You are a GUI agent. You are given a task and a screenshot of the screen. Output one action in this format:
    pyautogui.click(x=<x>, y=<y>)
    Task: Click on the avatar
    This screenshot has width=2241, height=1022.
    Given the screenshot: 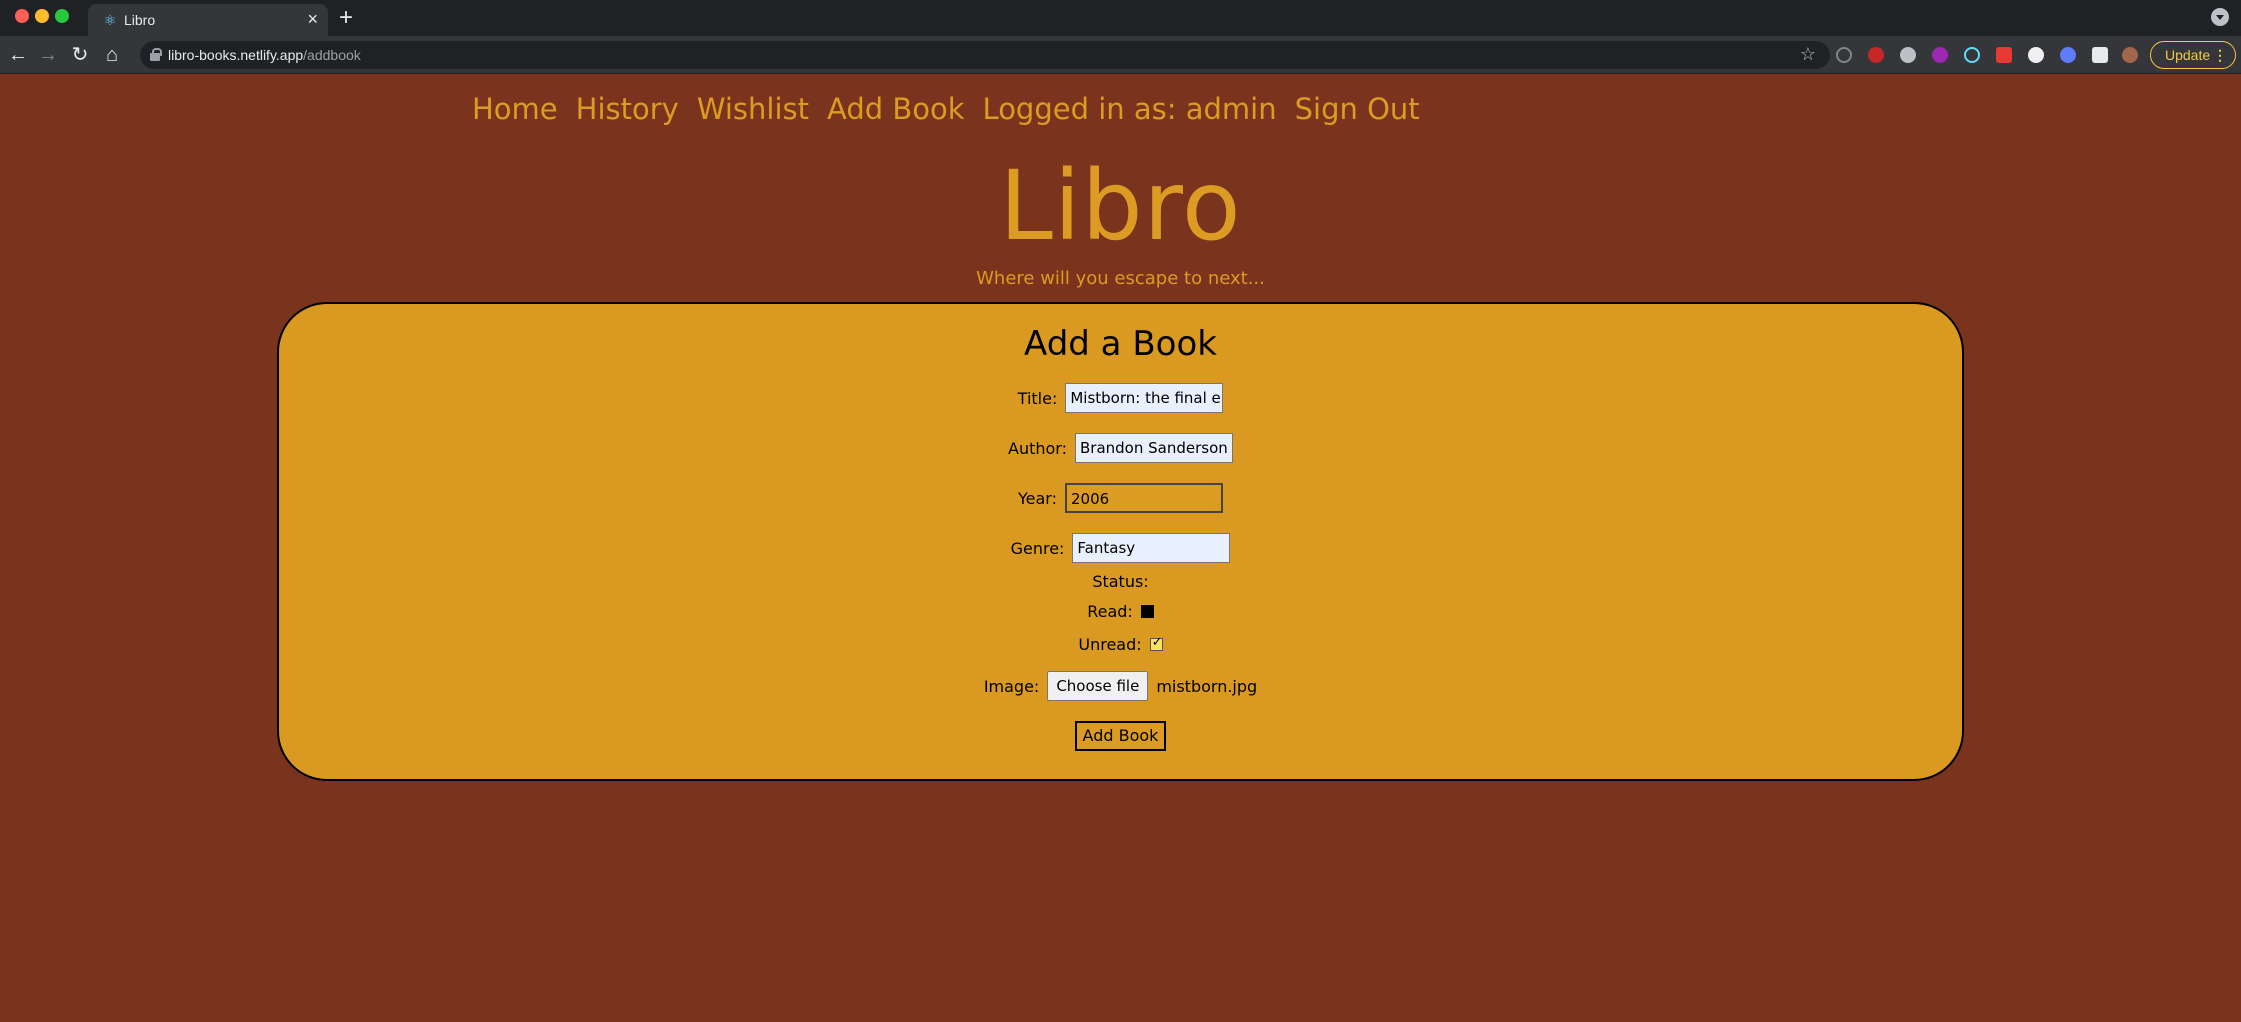 What is the action you would take?
    pyautogui.click(x=2130, y=55)
    